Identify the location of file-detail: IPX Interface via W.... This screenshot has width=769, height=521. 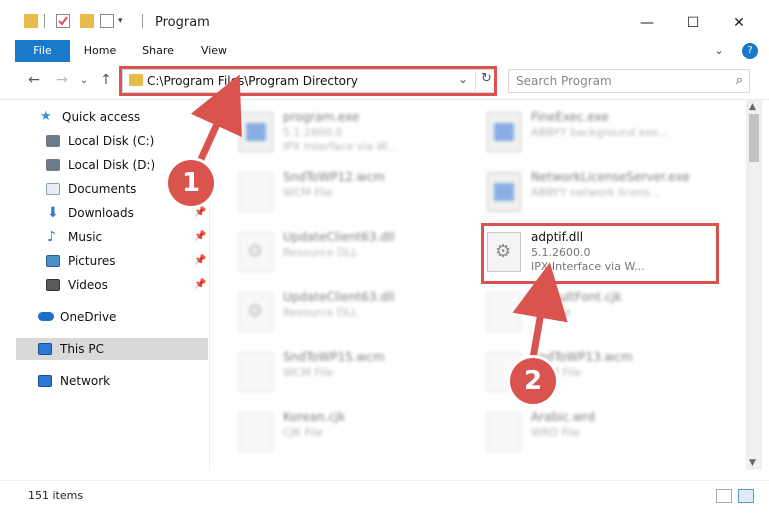
(340, 146).